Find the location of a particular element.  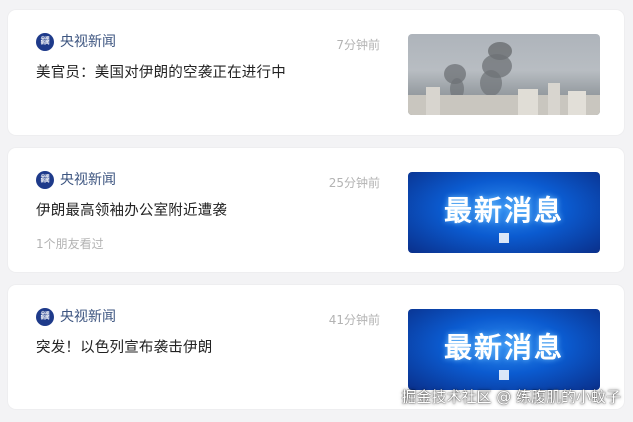

timestamp: 25分钟前 is located at coordinates (354, 183).